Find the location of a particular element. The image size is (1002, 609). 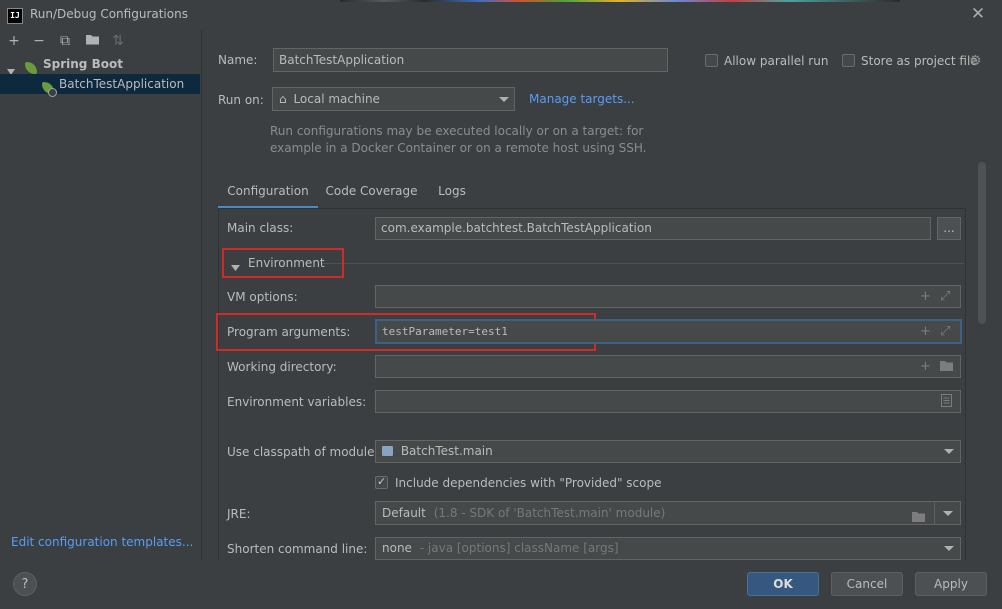

help-button: ? is located at coordinates (25, 584).